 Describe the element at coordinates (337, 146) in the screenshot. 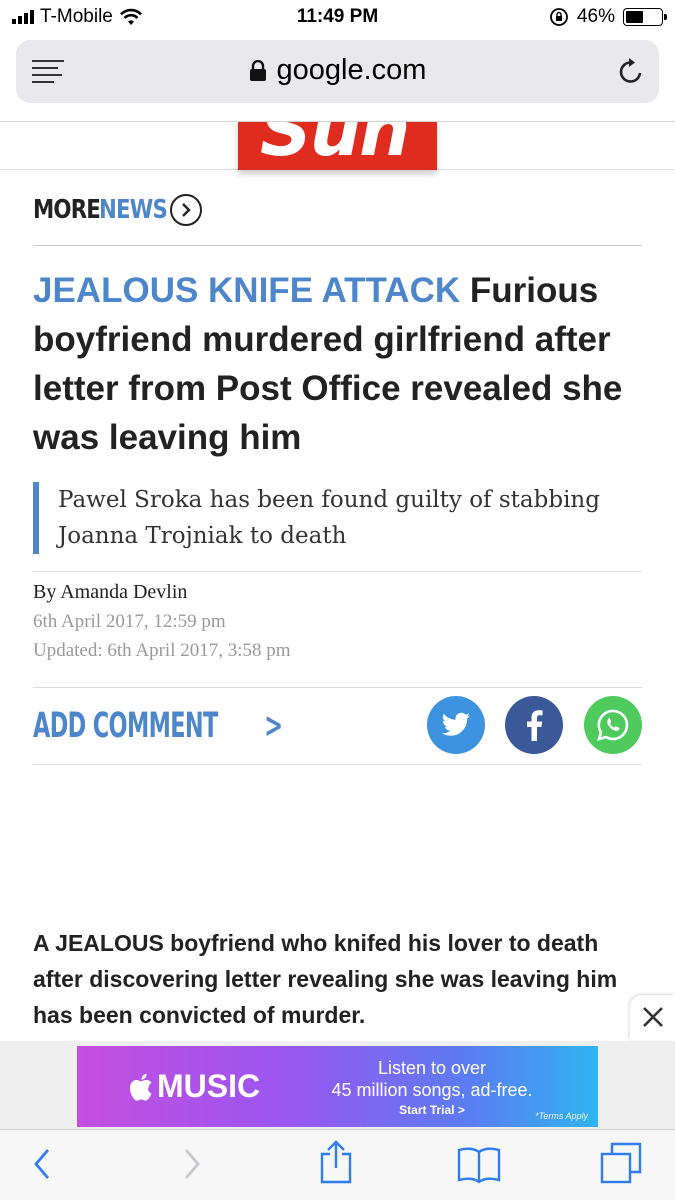

I see `site-logo: Sun` at that location.